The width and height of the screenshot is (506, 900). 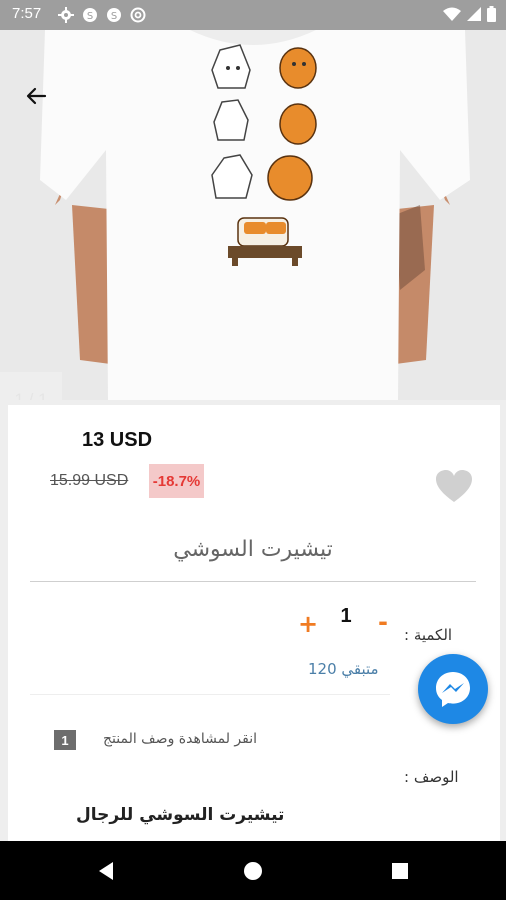 I want to click on battery-icon, so click(x=491, y=14).